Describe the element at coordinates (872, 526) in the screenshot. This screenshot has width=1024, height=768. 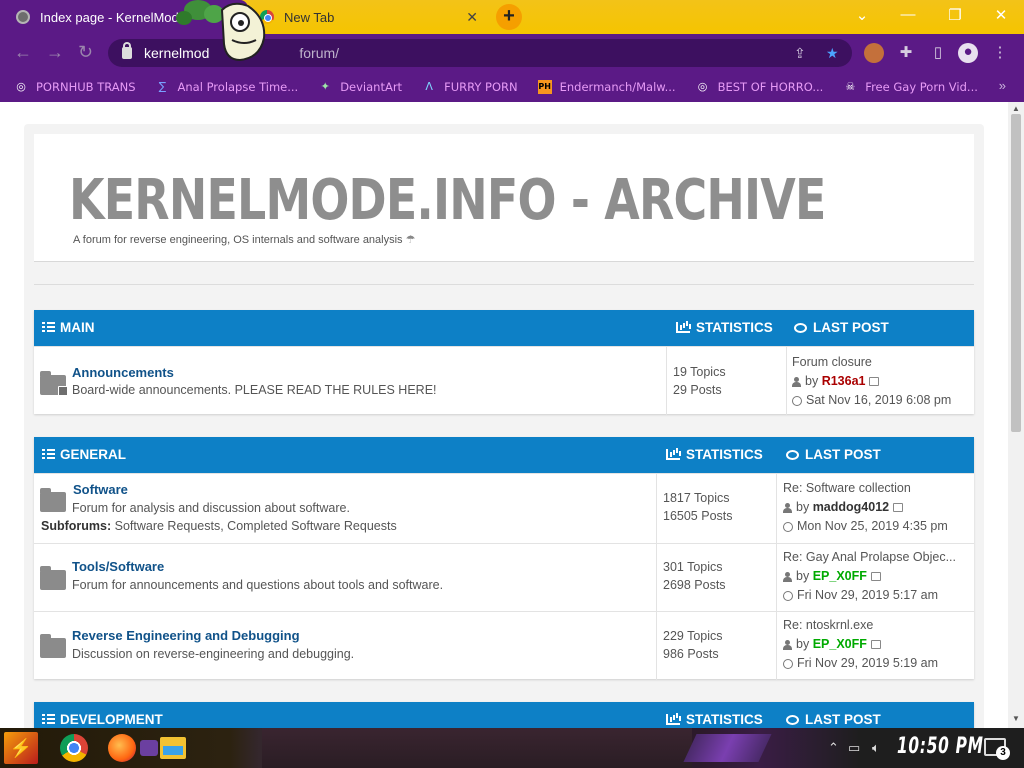
I see `last-post-date: Mon Nov 25, 2019 4:35 pm` at that location.